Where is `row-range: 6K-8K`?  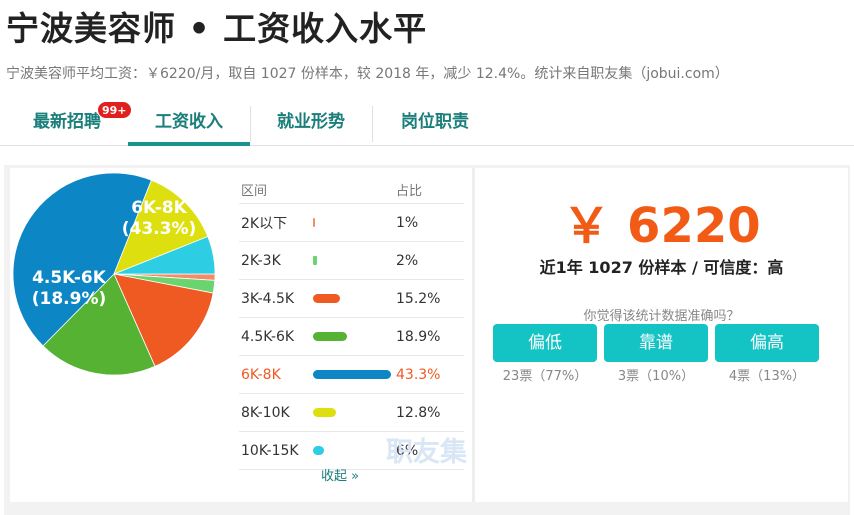
row-range: 6K-8K is located at coordinates (261, 374).